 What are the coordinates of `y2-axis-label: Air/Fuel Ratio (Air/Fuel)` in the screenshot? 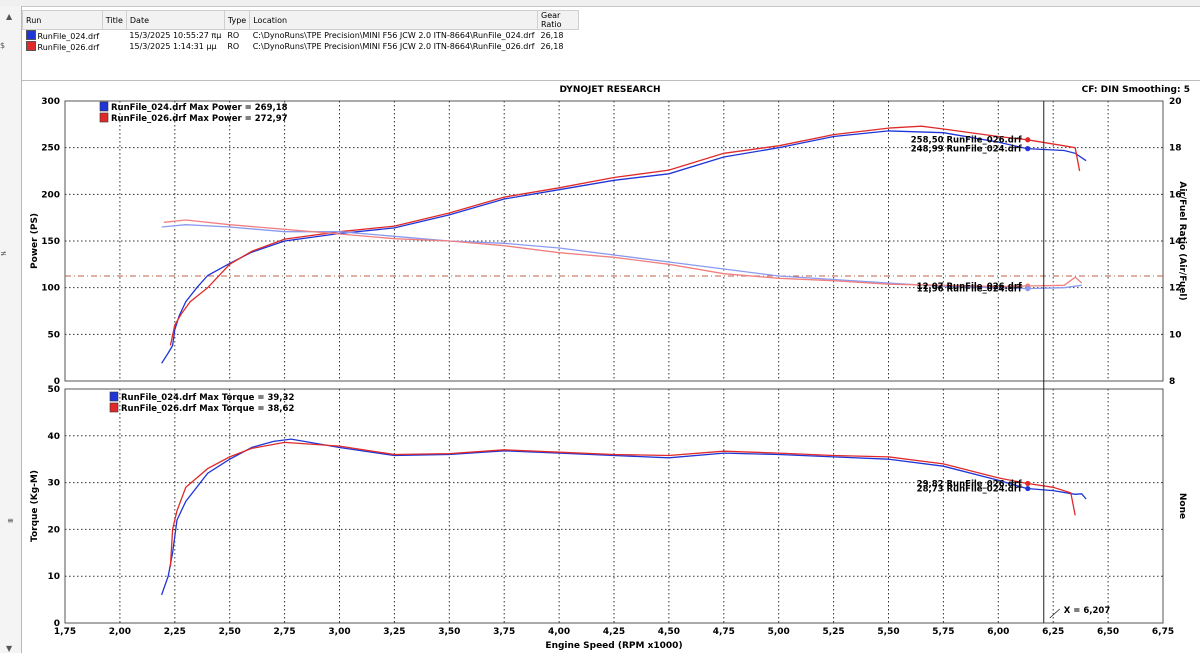 It's located at (1182, 240).